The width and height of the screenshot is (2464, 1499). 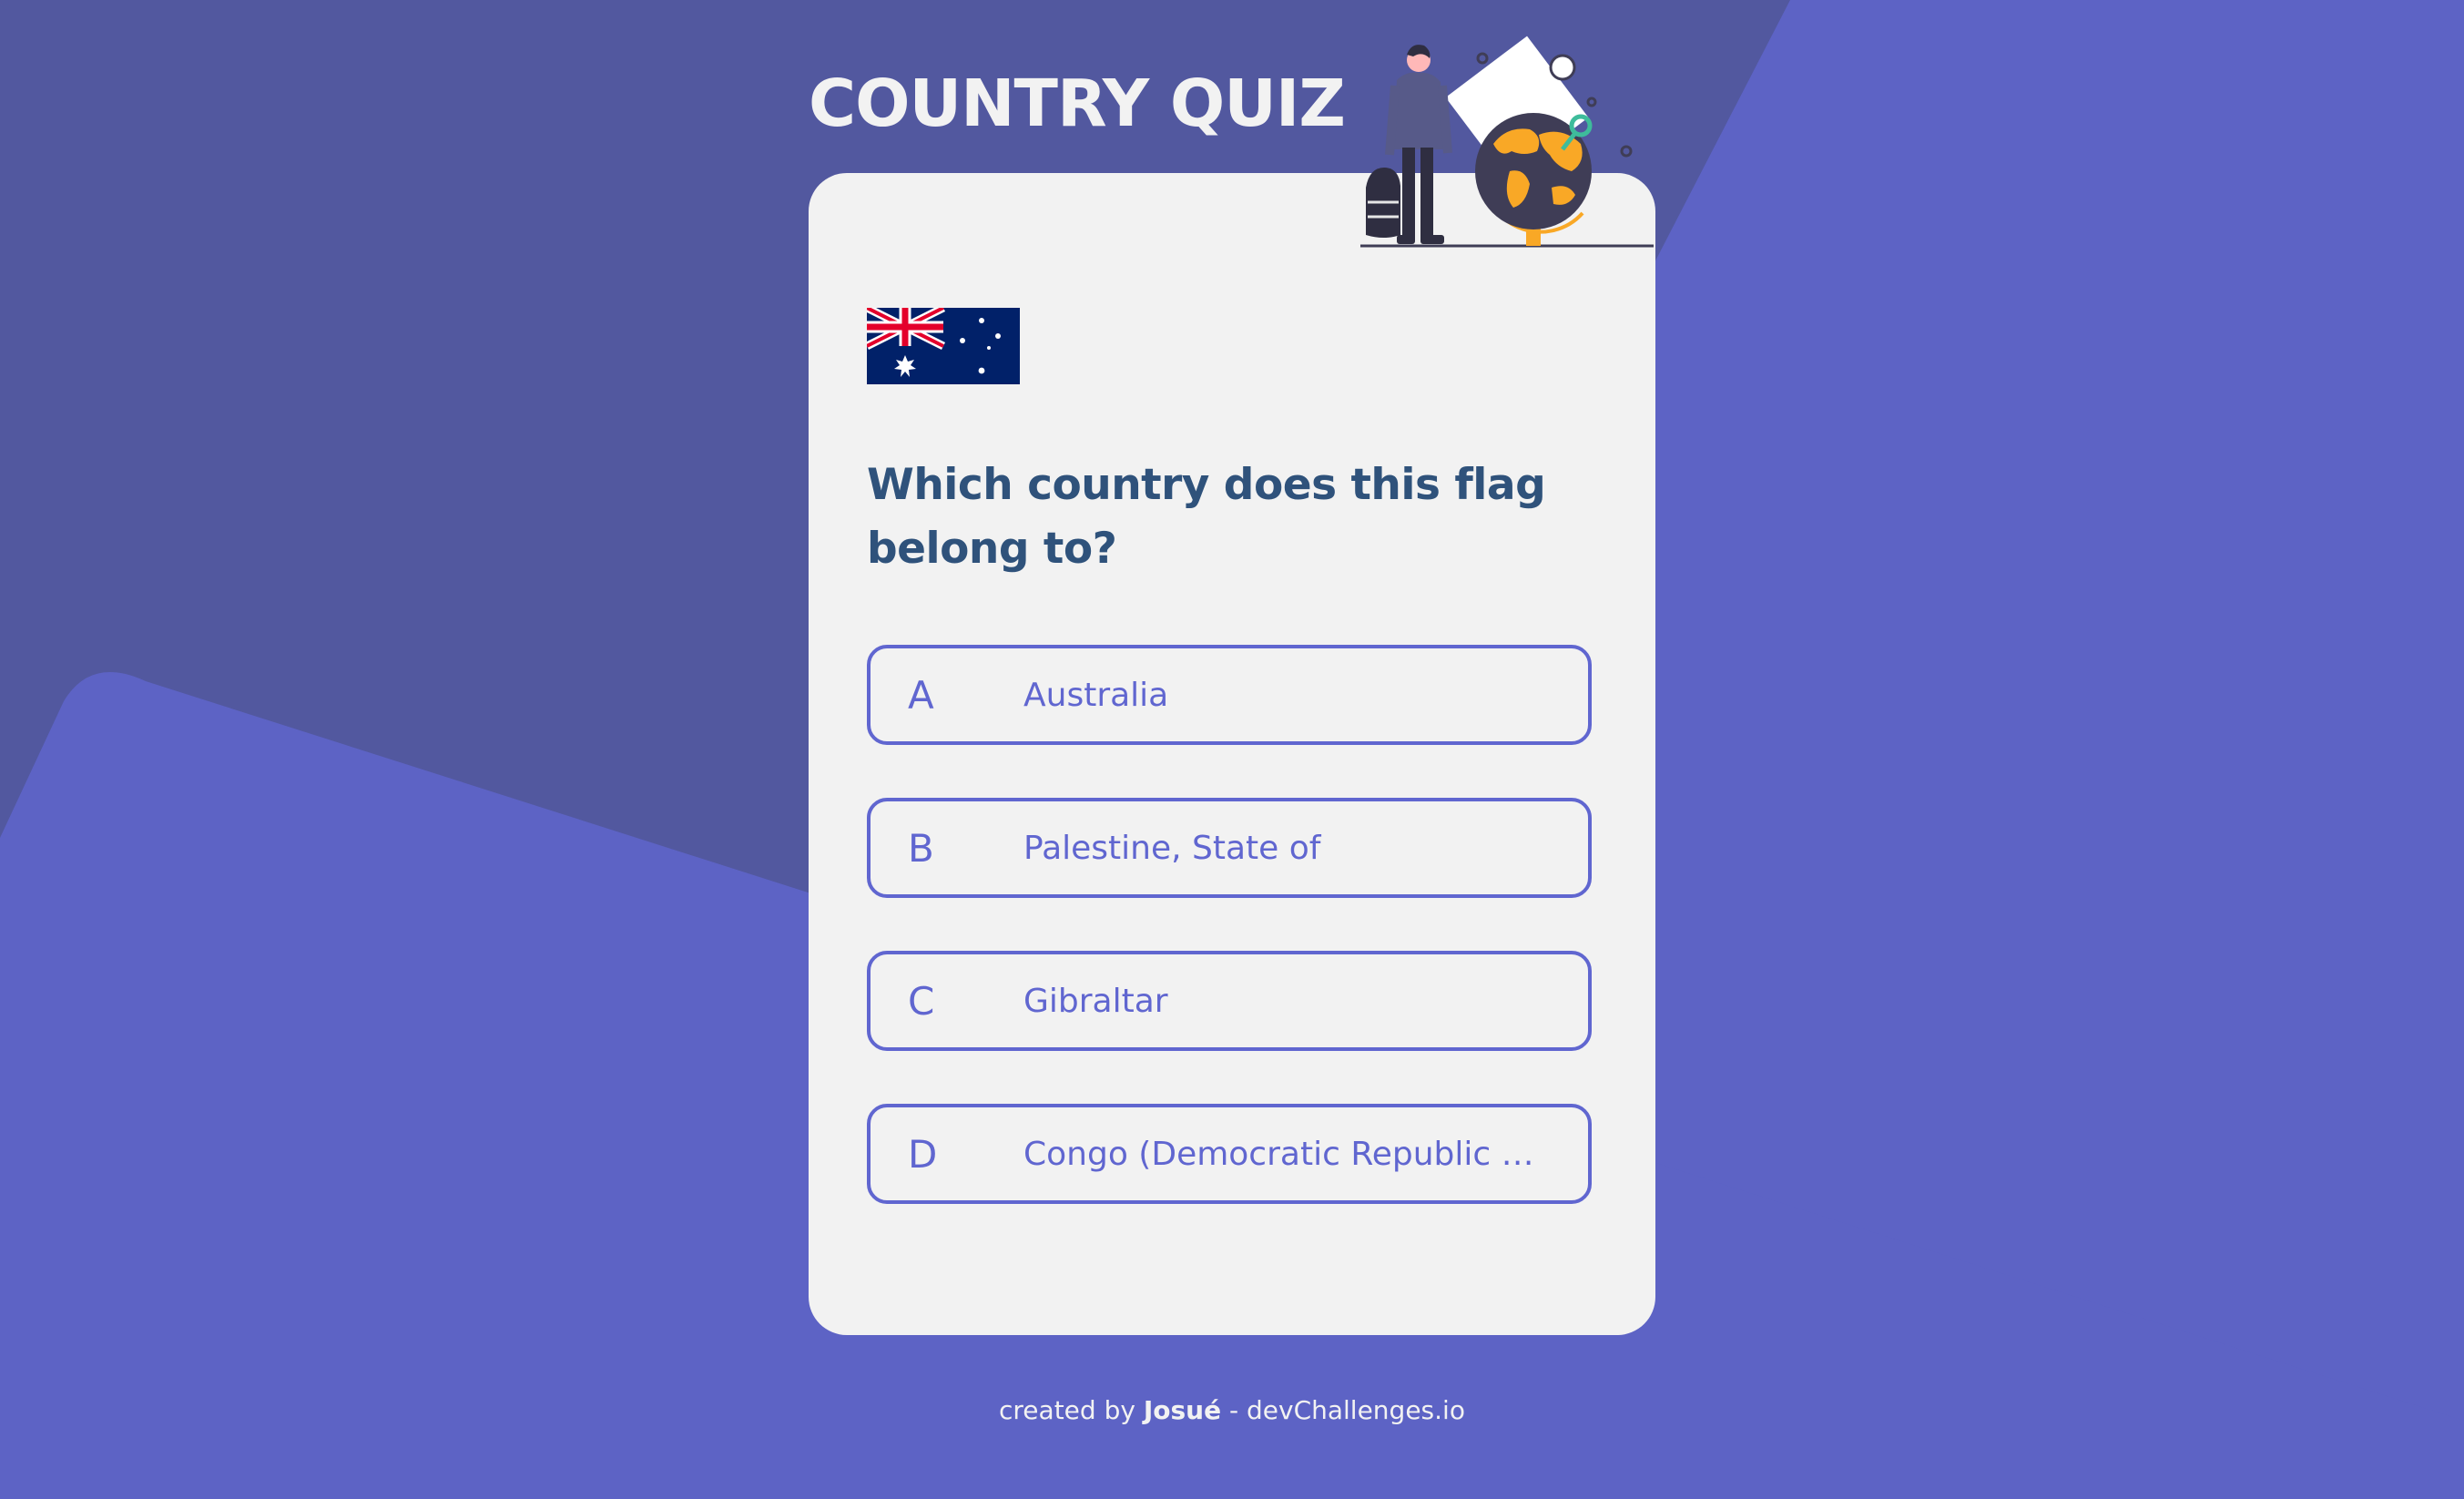 I want to click on footer-credit: created by Josué - devChallenges.io, so click(x=1232, y=1410).